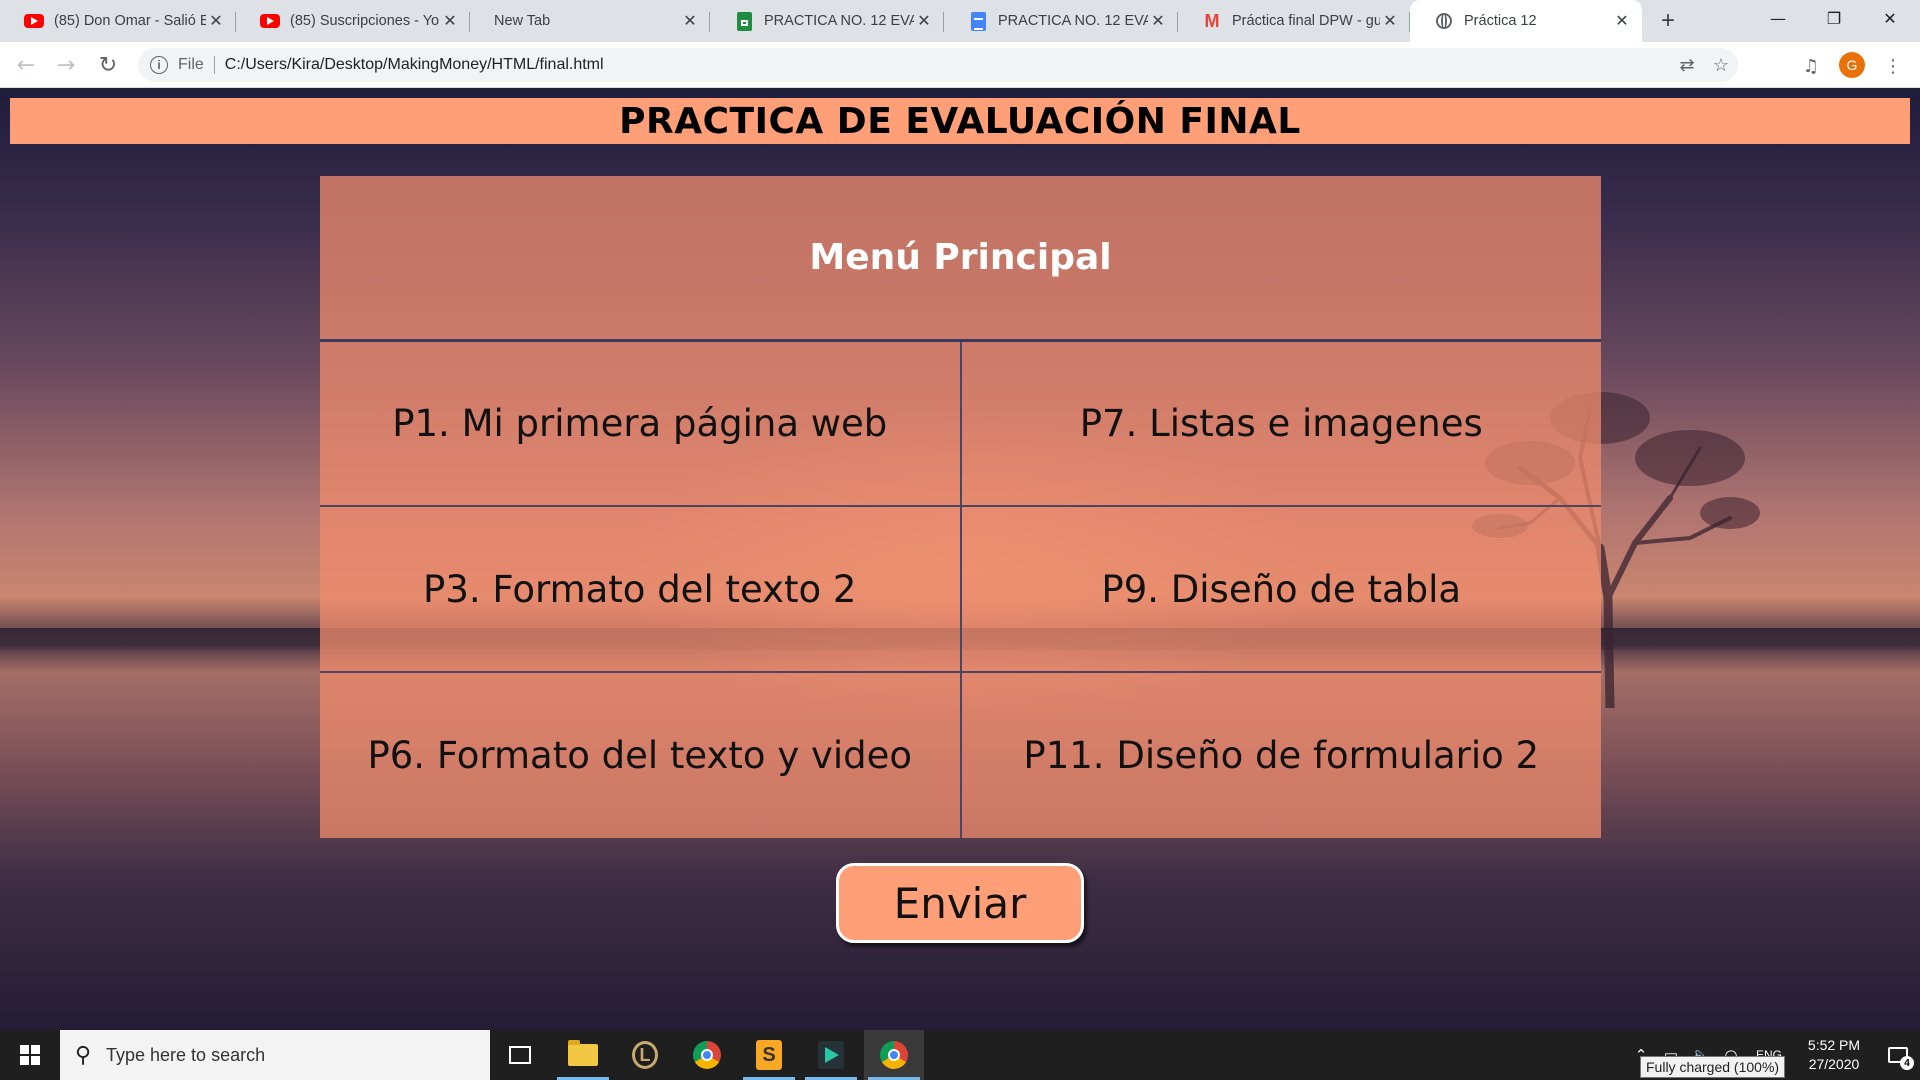 The image size is (1920, 1080). I want to click on tab-title: Práctica 12, so click(1500, 21).